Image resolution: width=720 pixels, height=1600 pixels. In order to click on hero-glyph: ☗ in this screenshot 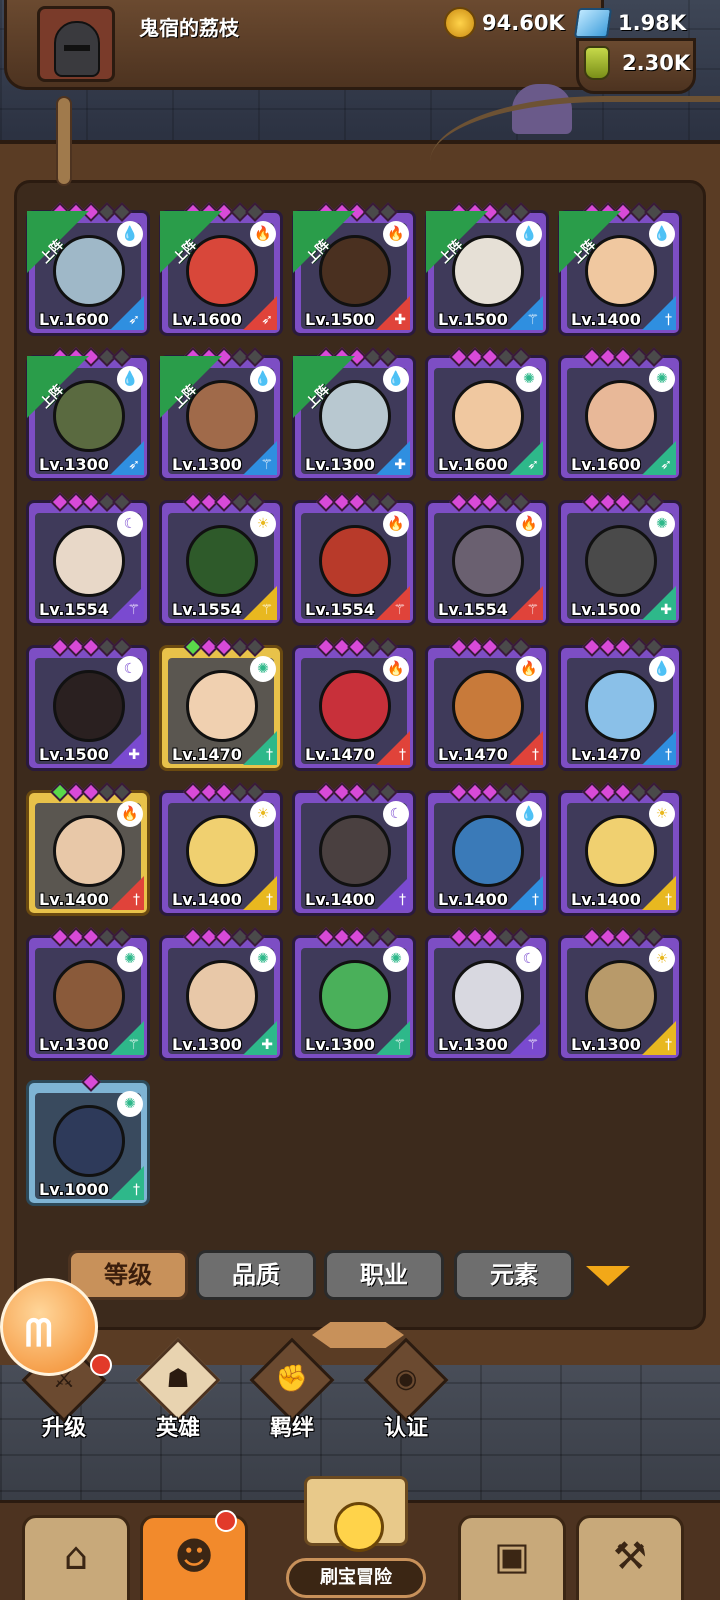, I will do `click(178, 1379)`.